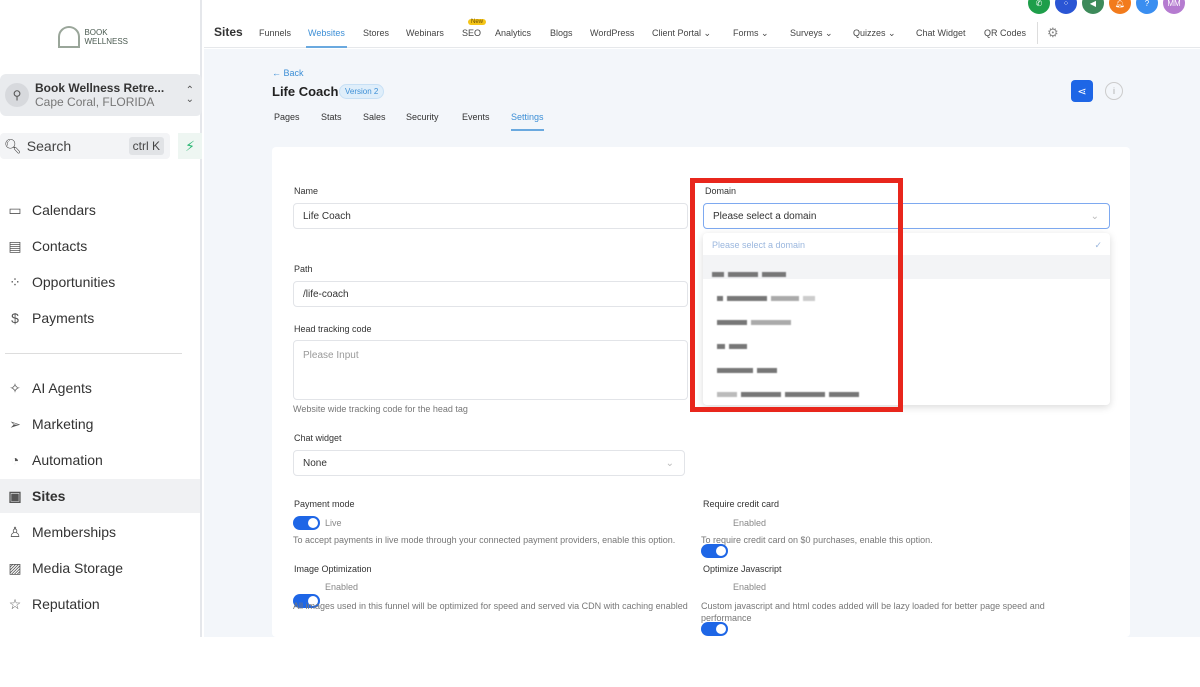  Describe the element at coordinates (333, 569) in the screenshot. I see `image-optimization-label: Image Optimization` at that location.